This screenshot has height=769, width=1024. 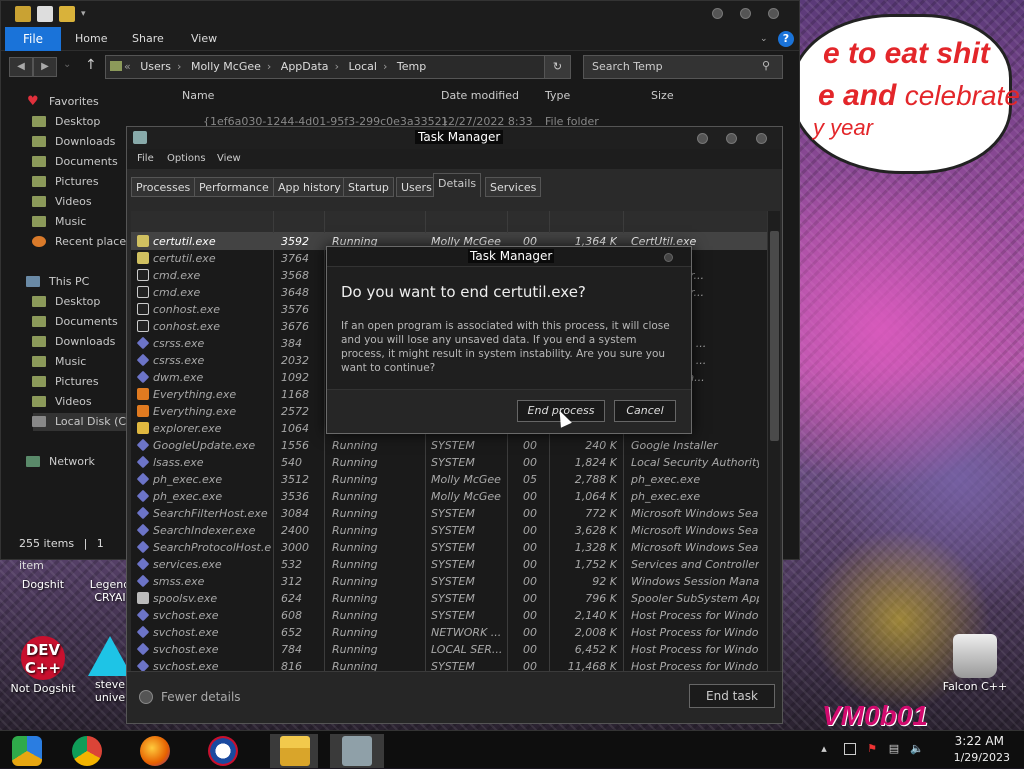 What do you see at coordinates (87, 751) in the screenshot?
I see `taskbar-app-chrome` at bounding box center [87, 751].